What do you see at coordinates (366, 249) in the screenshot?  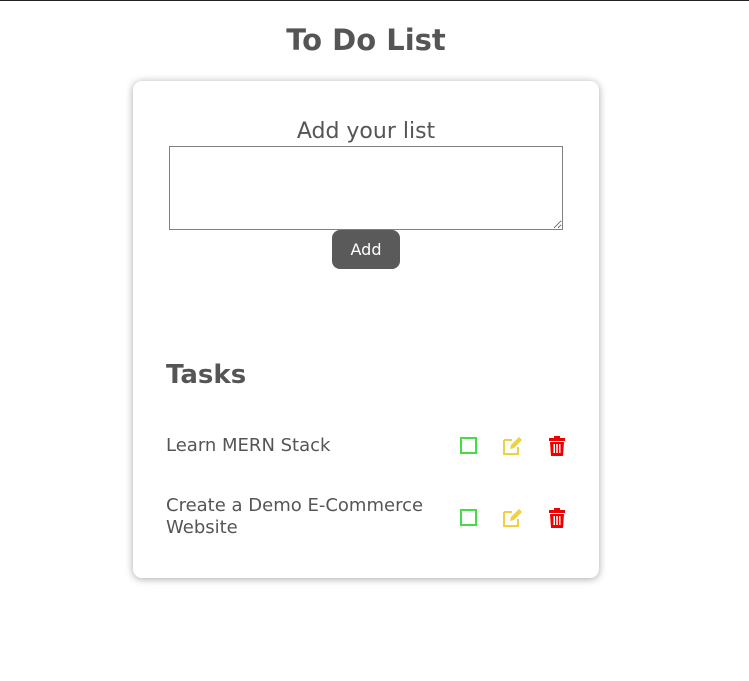 I see `add-button: Add` at bounding box center [366, 249].